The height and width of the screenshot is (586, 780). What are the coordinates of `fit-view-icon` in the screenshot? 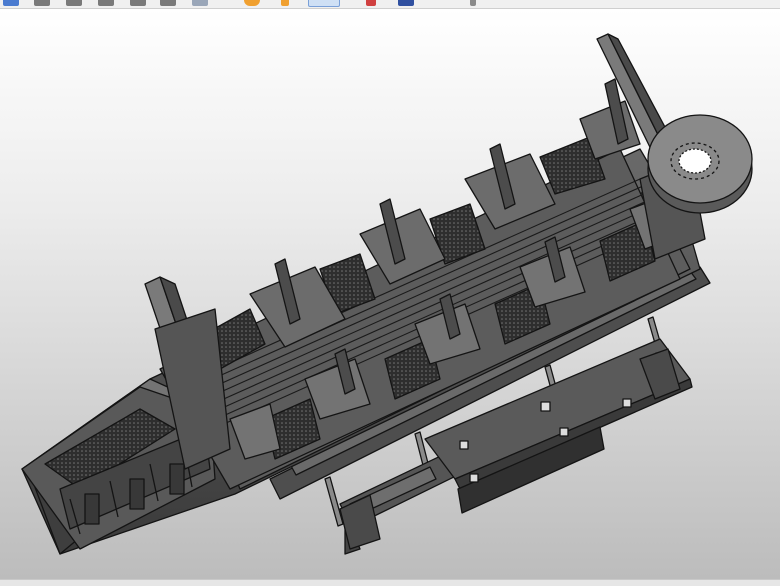 It's located at (138, 3).